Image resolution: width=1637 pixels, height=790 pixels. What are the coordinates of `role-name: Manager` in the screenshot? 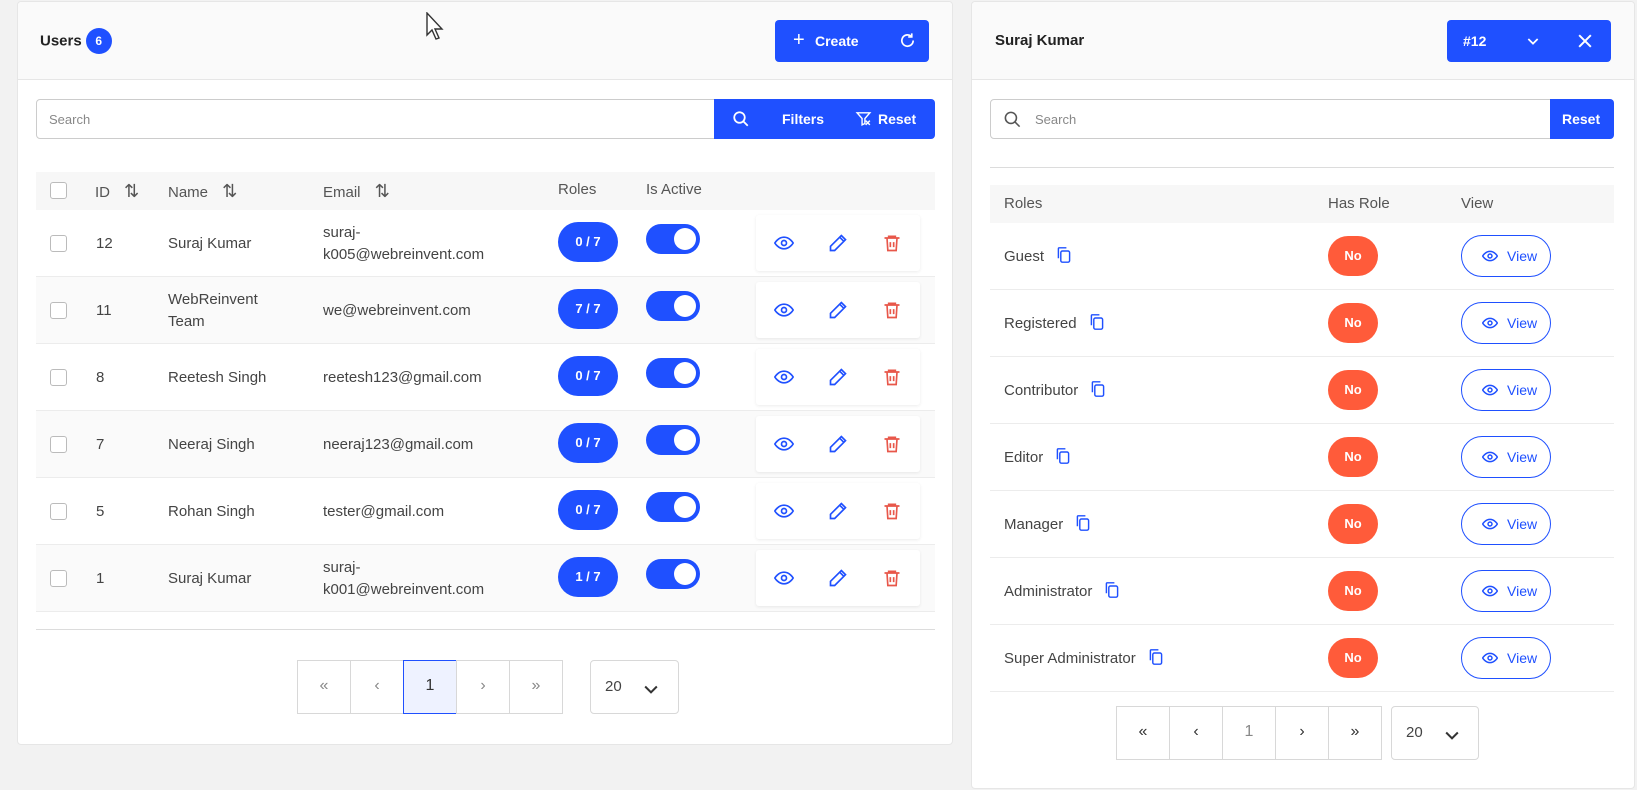 It's located at (1047, 526).